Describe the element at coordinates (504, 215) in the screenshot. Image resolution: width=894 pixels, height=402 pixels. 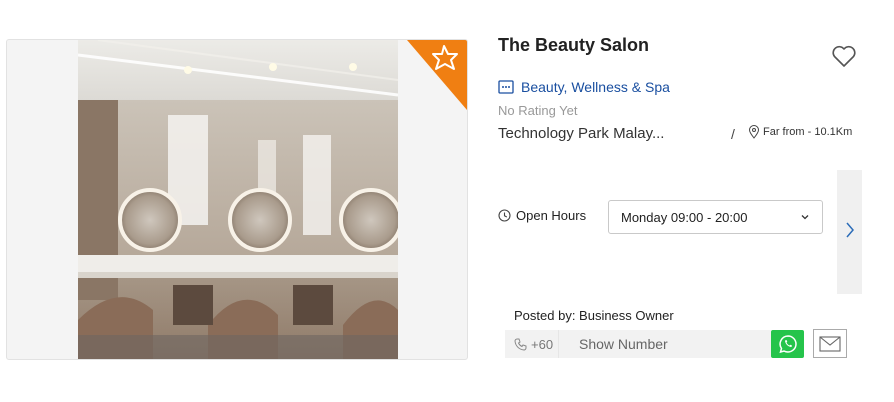
I see `clock-icon` at that location.